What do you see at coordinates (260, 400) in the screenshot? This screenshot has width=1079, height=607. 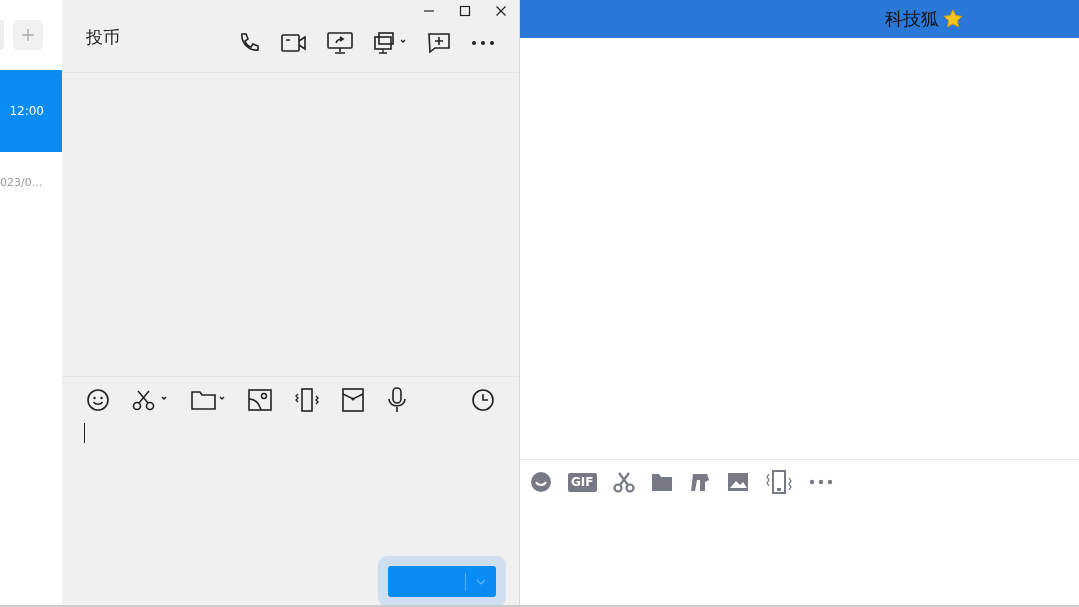 I see `image-icon` at bounding box center [260, 400].